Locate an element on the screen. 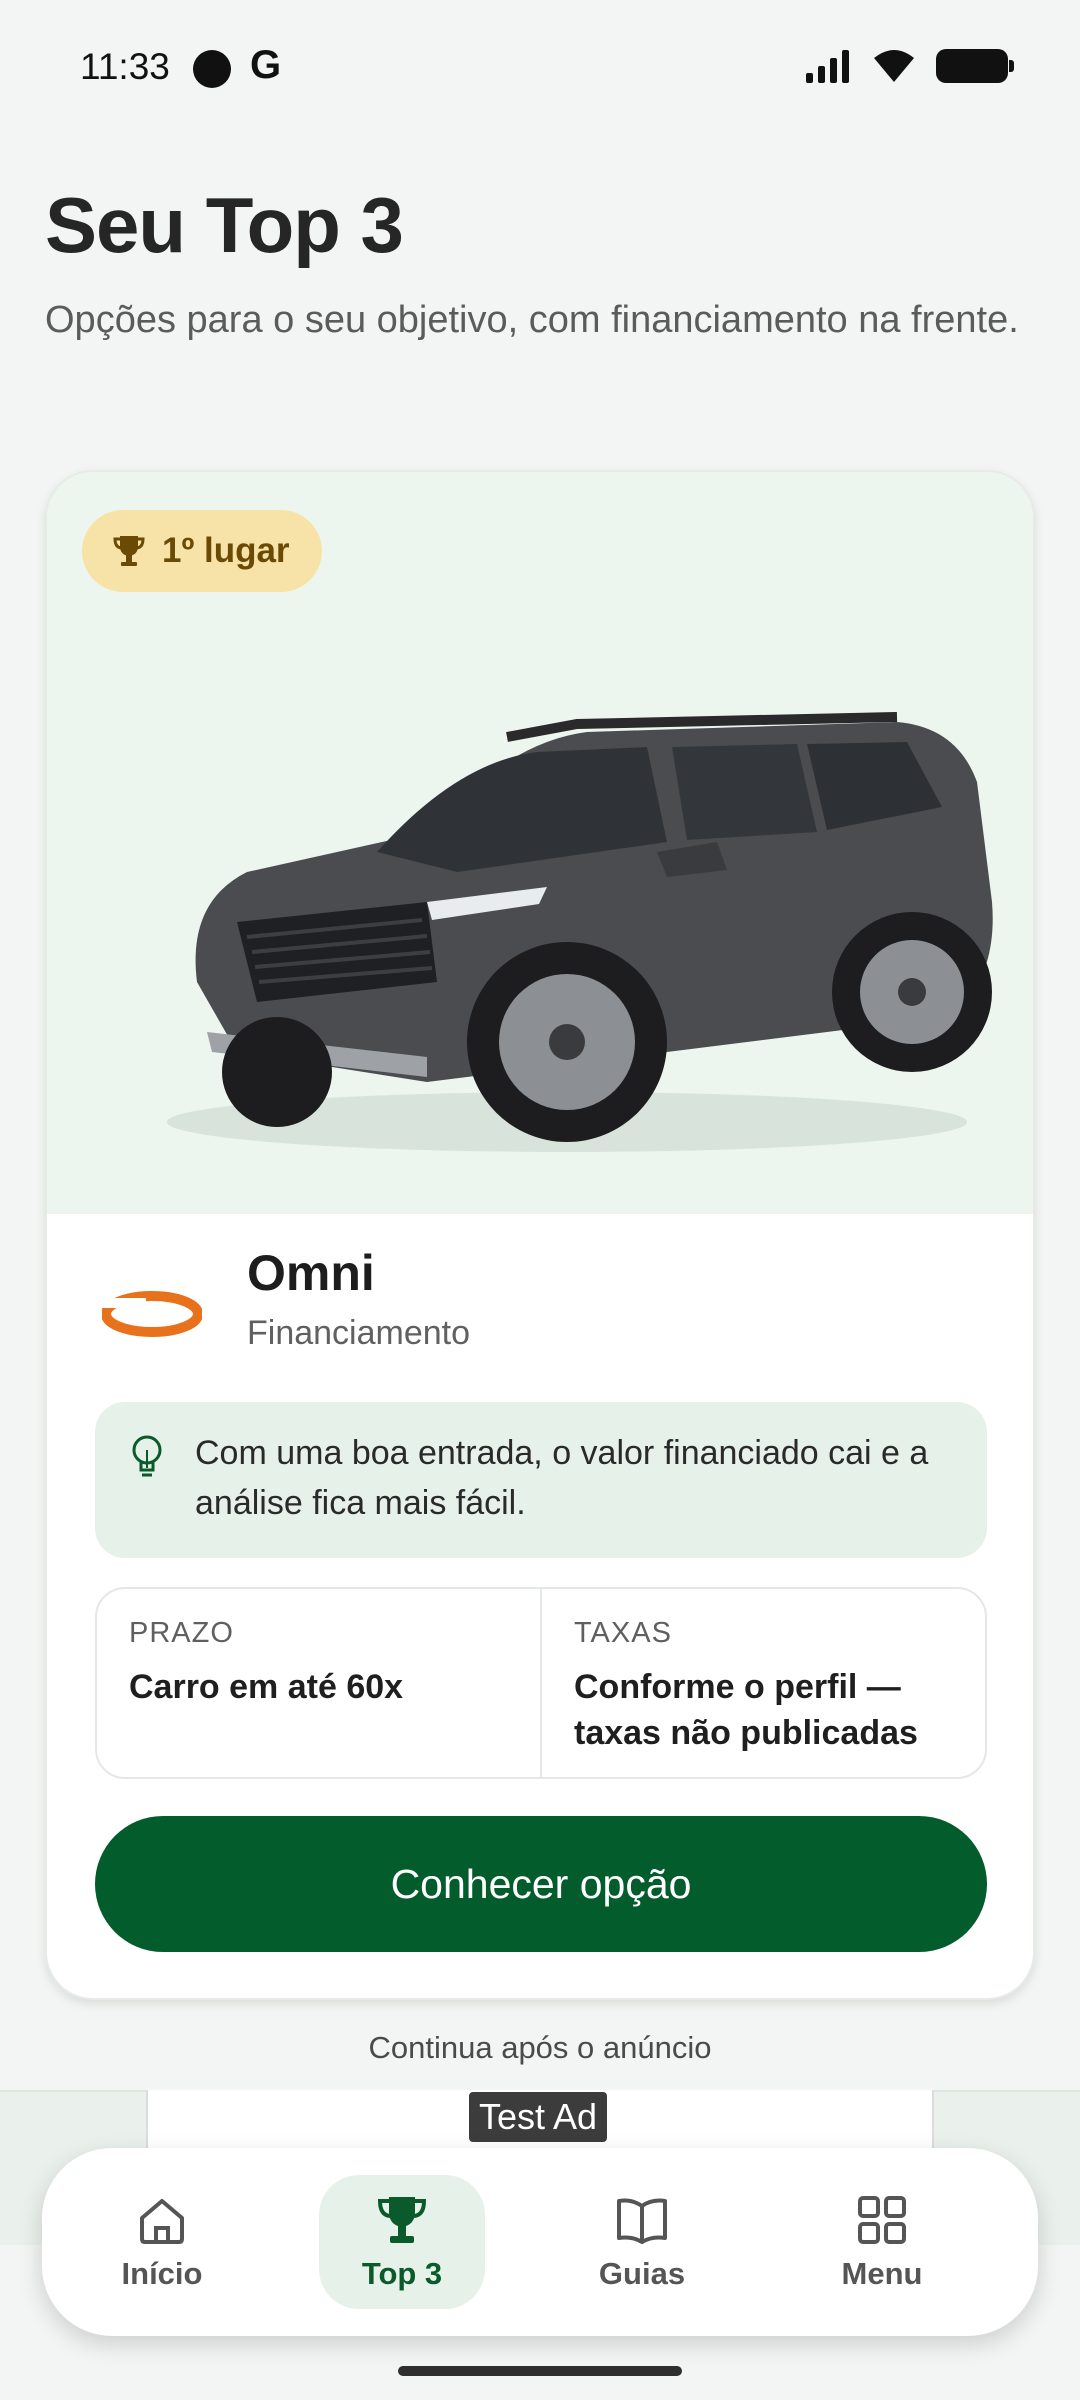 This screenshot has width=1080, height=2400. rank-badge: 1º lugar is located at coordinates (202, 551).